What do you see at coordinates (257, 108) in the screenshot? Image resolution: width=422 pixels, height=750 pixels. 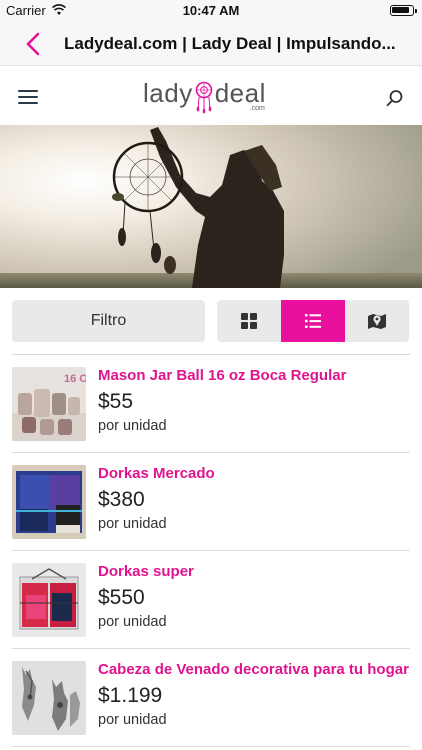 I see `logo-suffix: .com` at bounding box center [257, 108].